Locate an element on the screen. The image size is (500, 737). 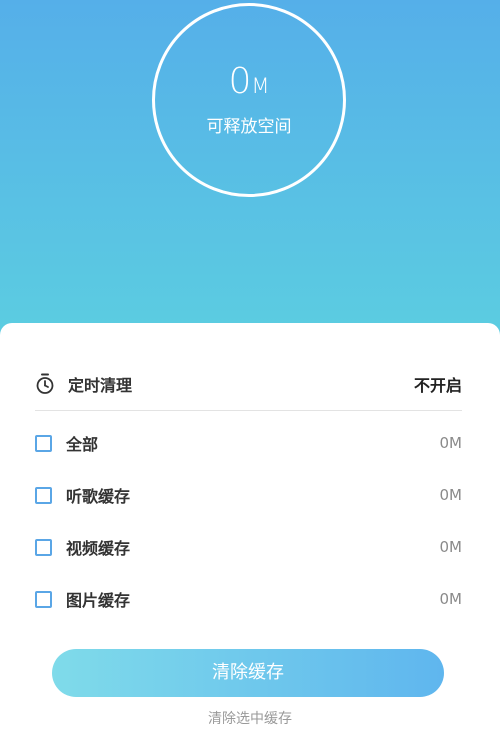
scheduled-clean-row: 定时清理 不开启 is located at coordinates (248, 384).